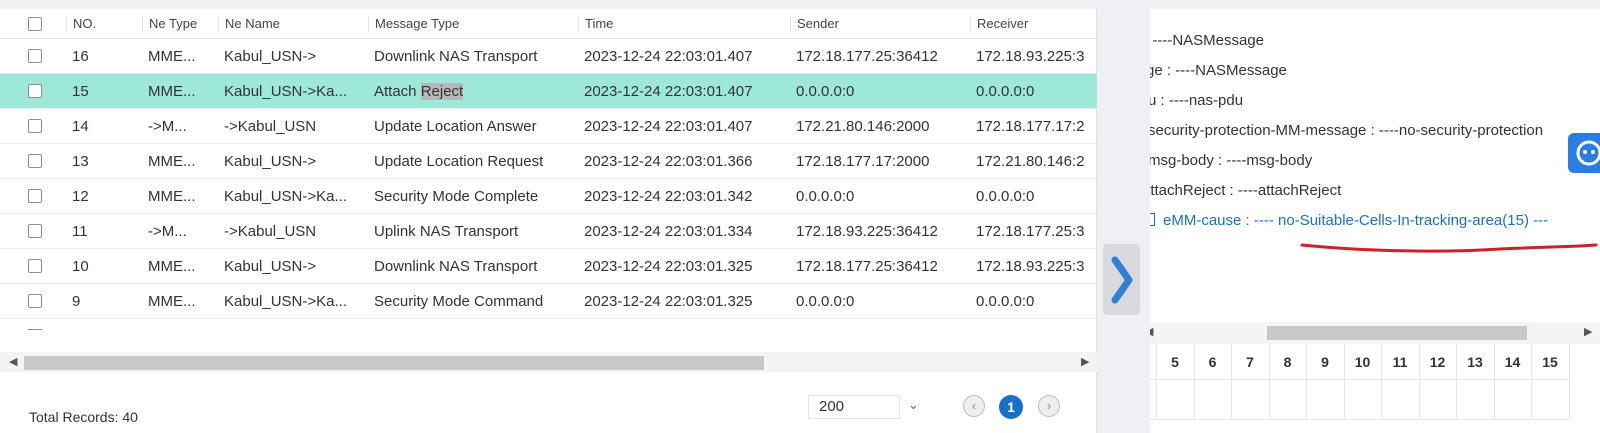 The height and width of the screenshot is (433, 1600). What do you see at coordinates (446, 231) in the screenshot?
I see `cell-message-type: Uplink NAS Transport` at bounding box center [446, 231].